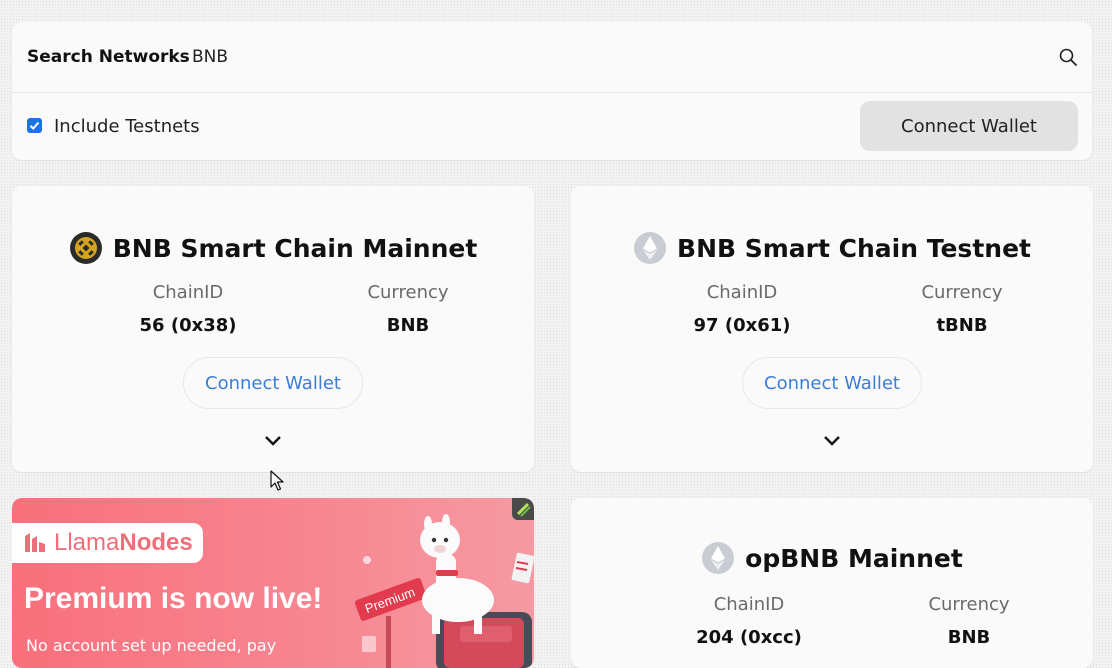 Image resolution: width=1112 pixels, height=668 pixels. What do you see at coordinates (277, 480) in the screenshot?
I see `mouse-cursor-icon` at bounding box center [277, 480].